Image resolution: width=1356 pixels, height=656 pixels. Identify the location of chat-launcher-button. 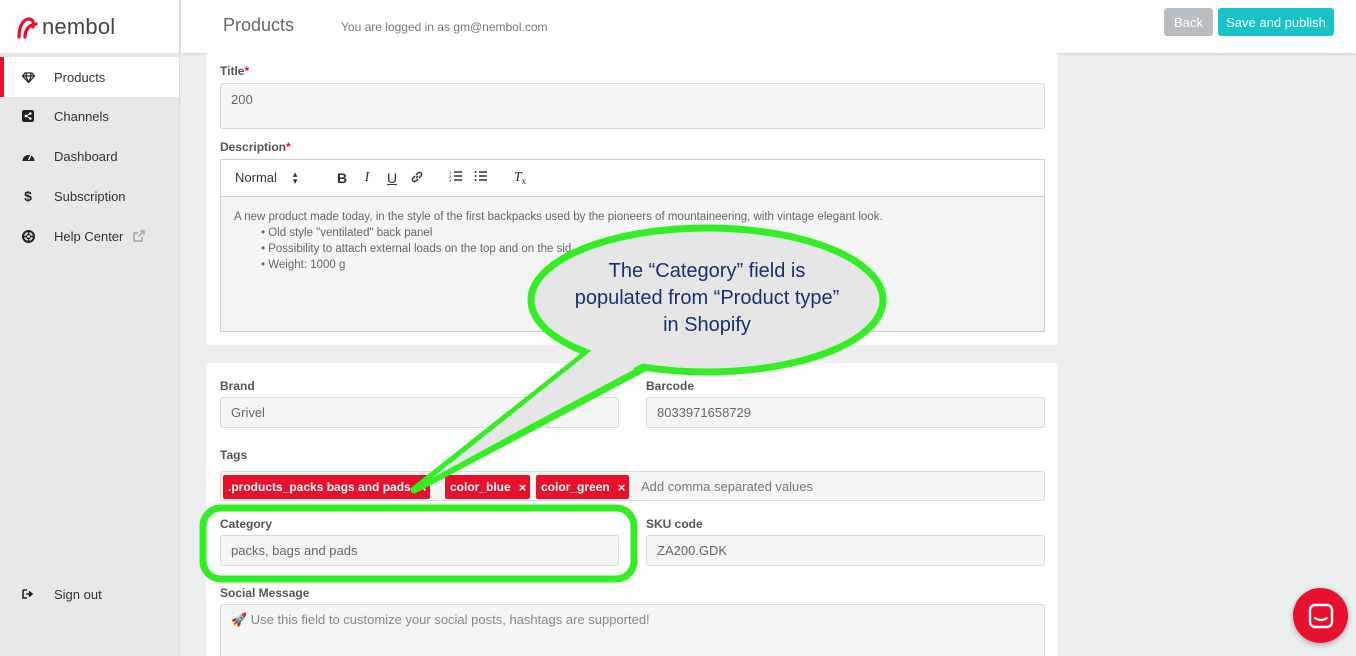
(1320, 615).